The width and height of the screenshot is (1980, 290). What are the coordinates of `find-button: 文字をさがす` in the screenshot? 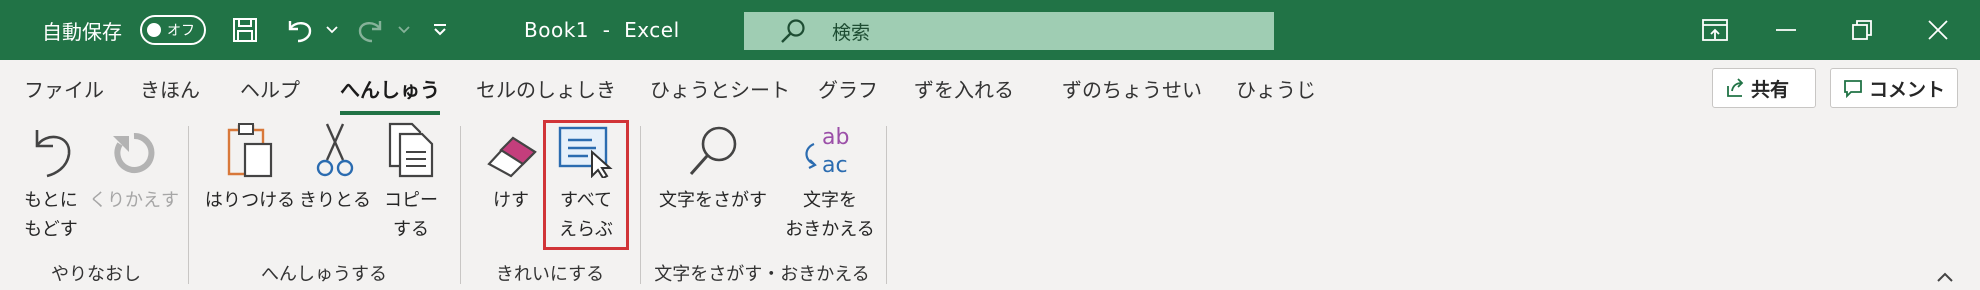 It's located at (713, 166).